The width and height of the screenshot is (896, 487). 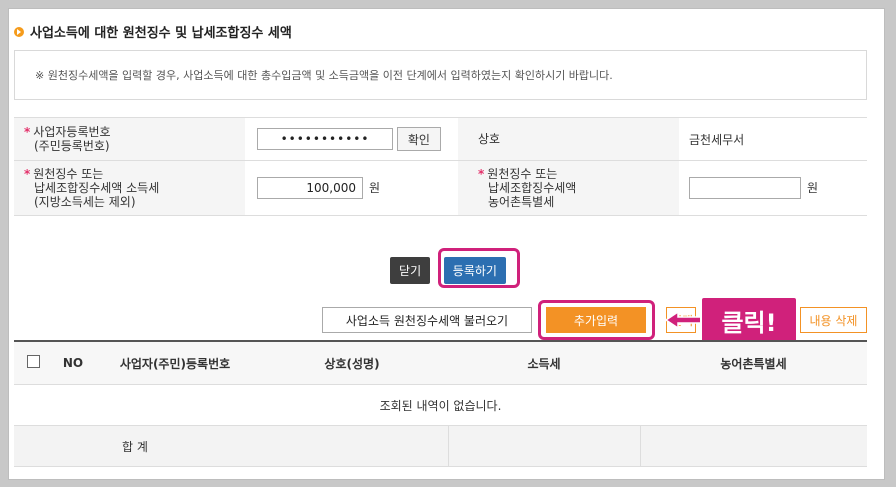 What do you see at coordinates (97, 188) in the screenshot?
I see `tax-label-line2: 납세조합징수세액 소득세` at bounding box center [97, 188].